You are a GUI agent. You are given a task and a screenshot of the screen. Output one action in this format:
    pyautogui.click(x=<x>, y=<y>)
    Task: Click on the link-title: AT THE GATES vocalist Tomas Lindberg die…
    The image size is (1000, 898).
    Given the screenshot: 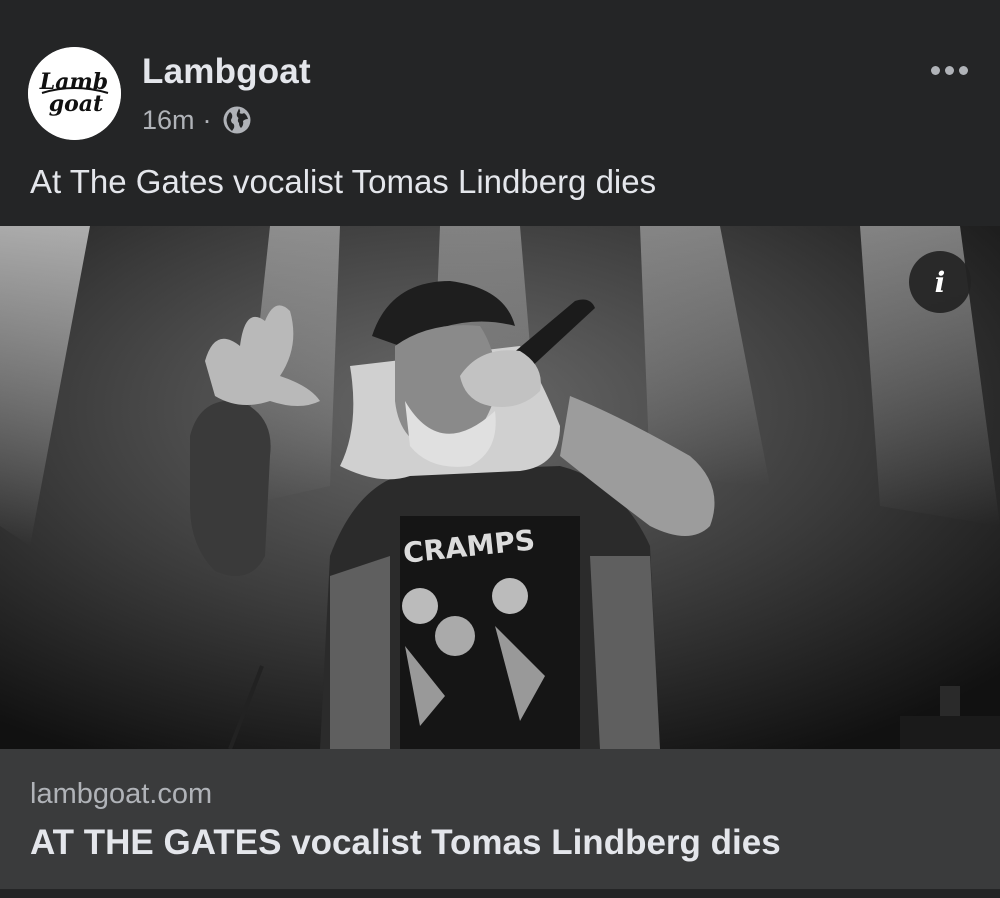 What is the action you would take?
    pyautogui.click(x=405, y=843)
    